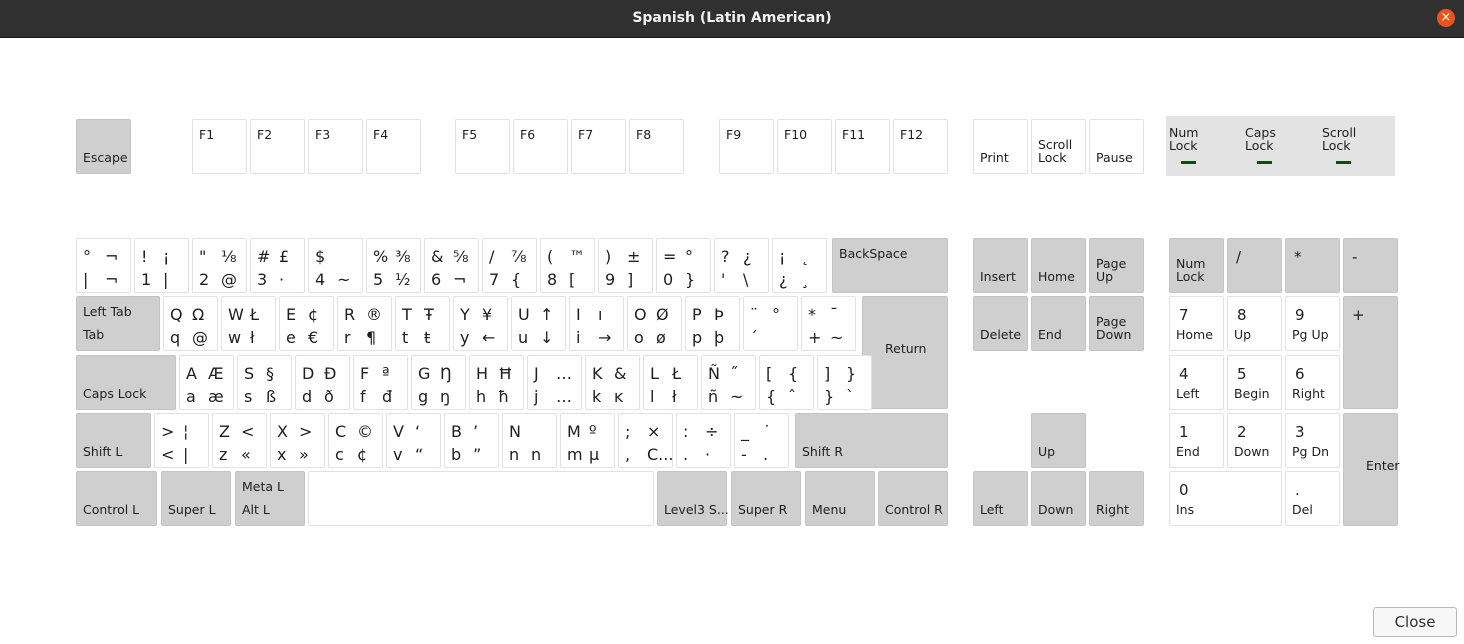 This screenshot has height=644, width=1464. Describe the element at coordinates (239, 440) in the screenshot. I see `key-z: Z < z «` at that location.